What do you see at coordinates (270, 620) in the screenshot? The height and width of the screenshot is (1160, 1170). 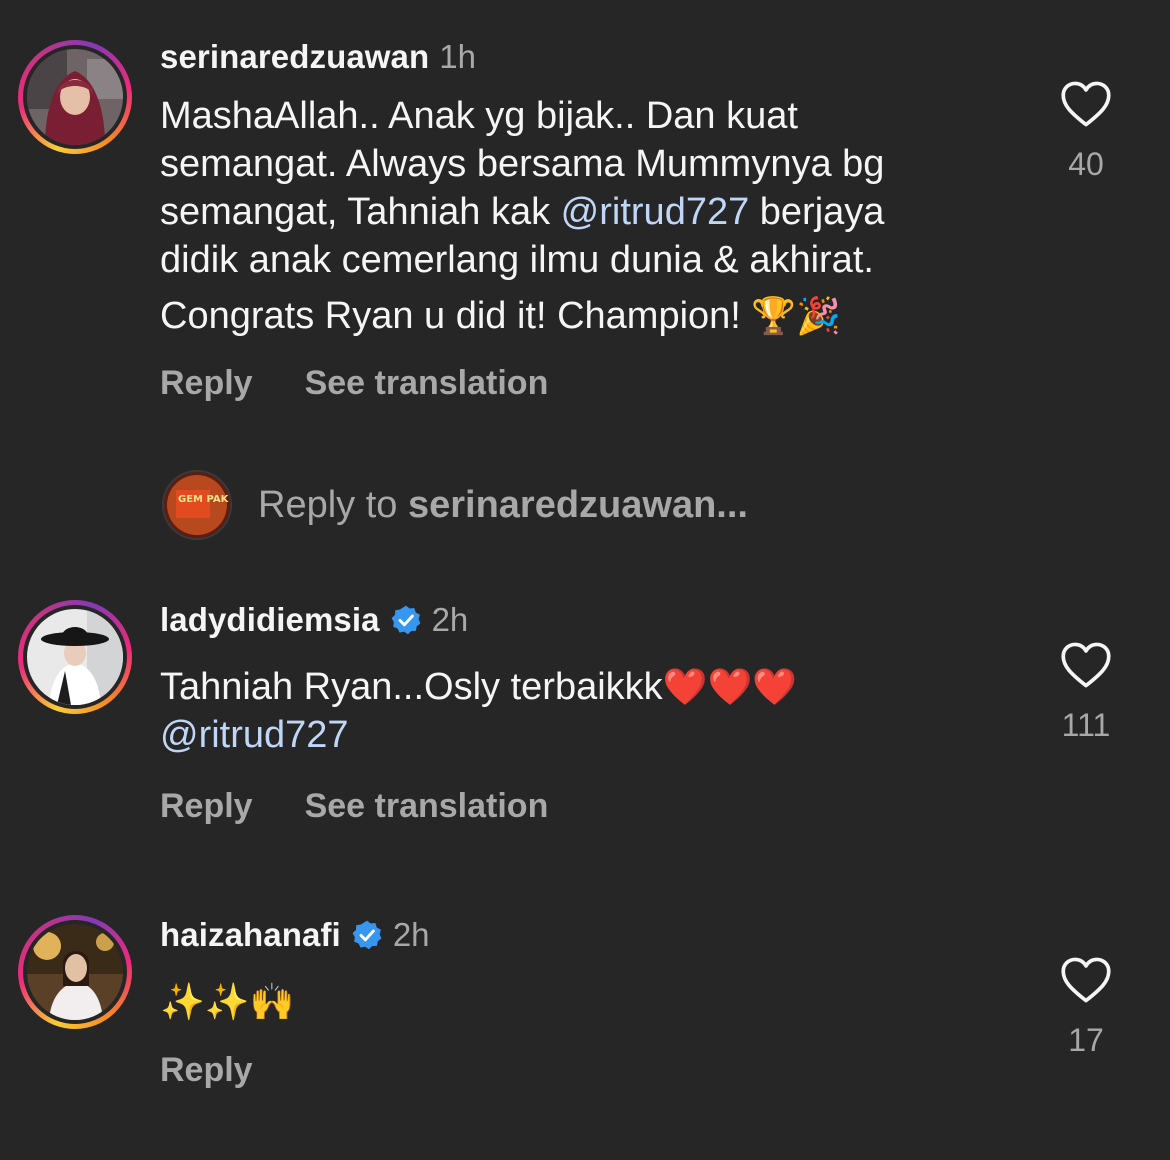 I see `username: ladydidiemsia` at bounding box center [270, 620].